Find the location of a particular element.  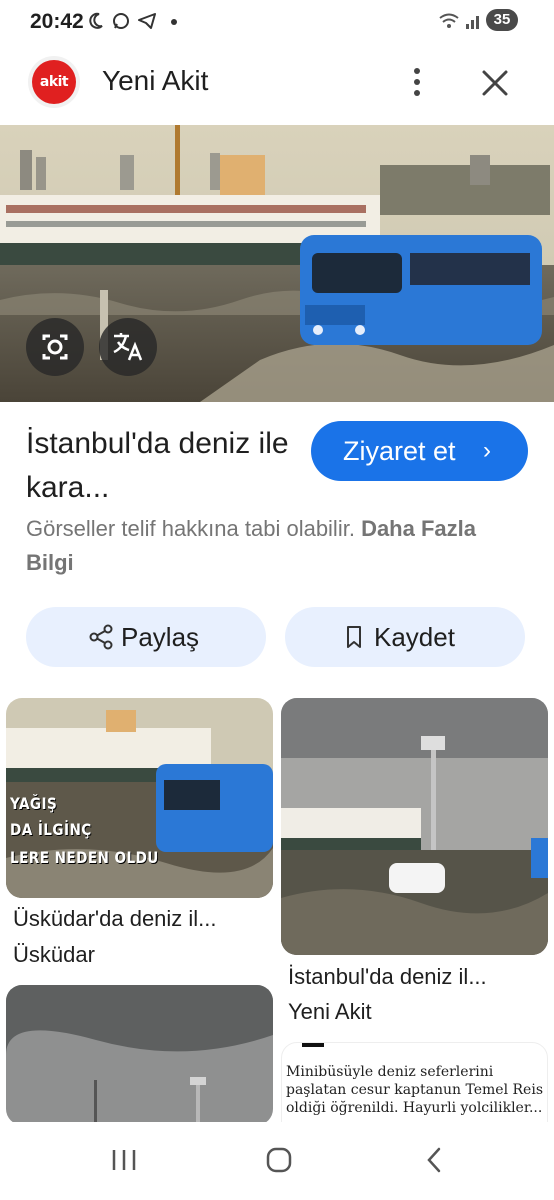

more-options-icon is located at coordinates (417, 82).